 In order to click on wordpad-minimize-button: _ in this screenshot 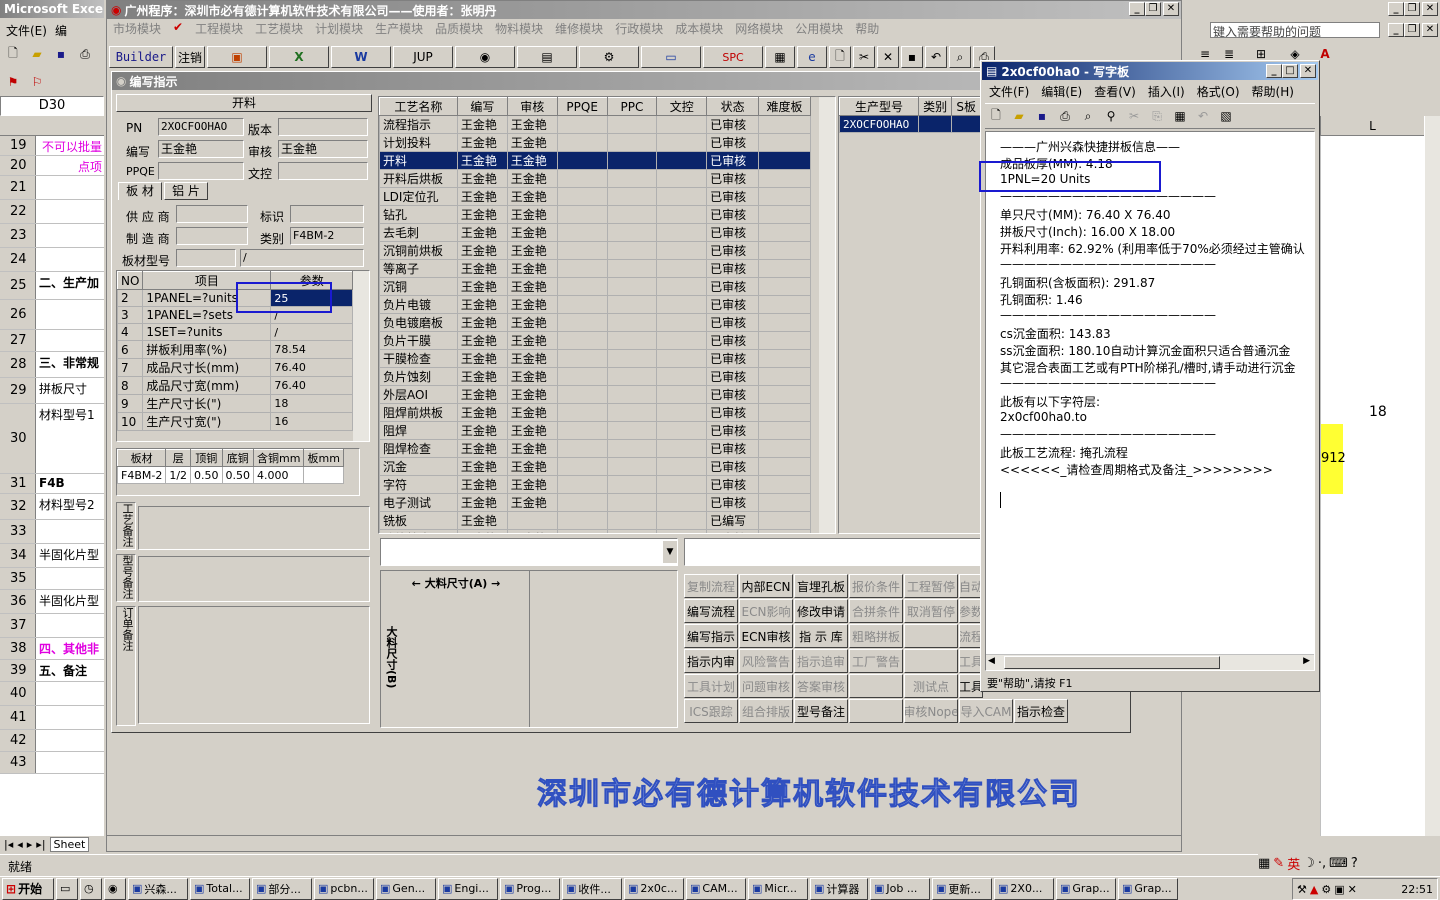, I will do `click(1274, 71)`.